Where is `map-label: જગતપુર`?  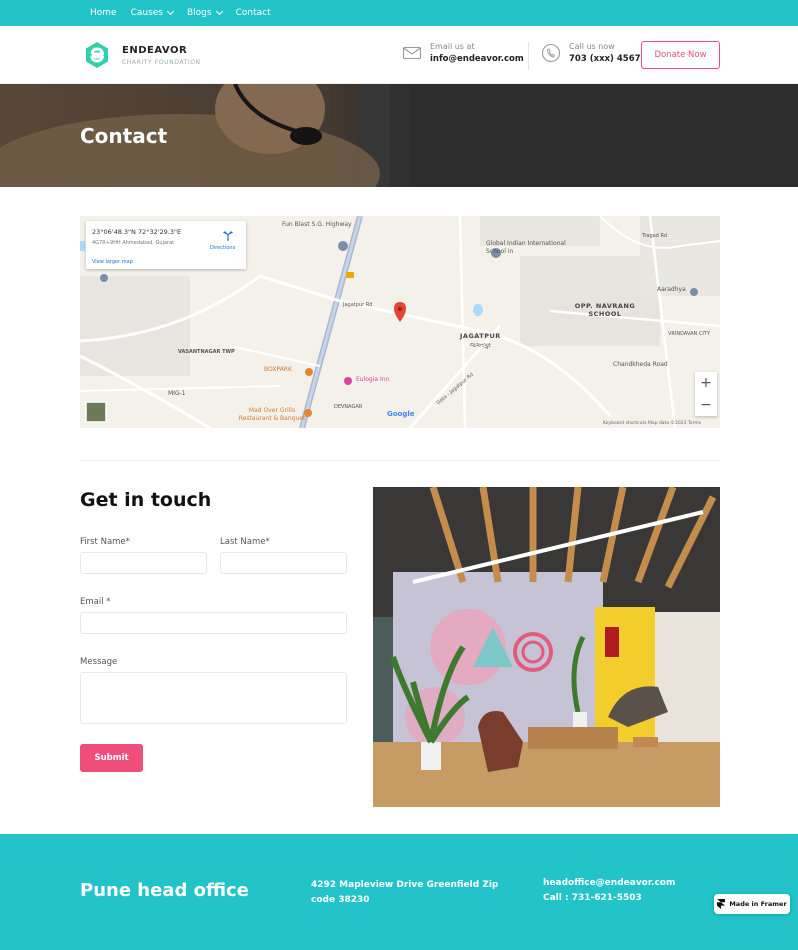
map-label: જગતપુર is located at coordinates (481, 345).